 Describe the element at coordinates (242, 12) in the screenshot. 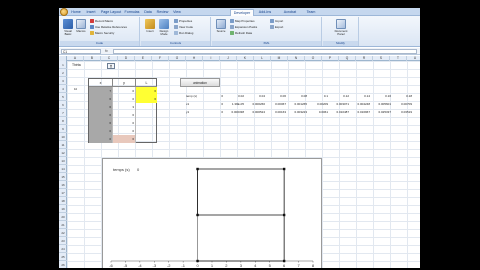

I see `tab-developer: Developer` at that location.